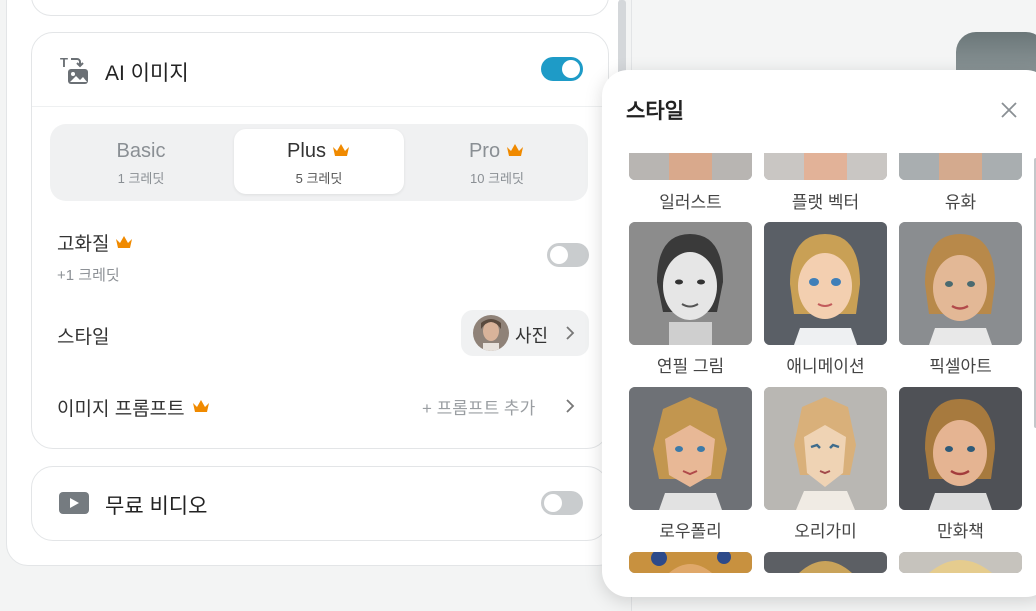  I want to click on style-item-label: 연필 그림, so click(690, 366).